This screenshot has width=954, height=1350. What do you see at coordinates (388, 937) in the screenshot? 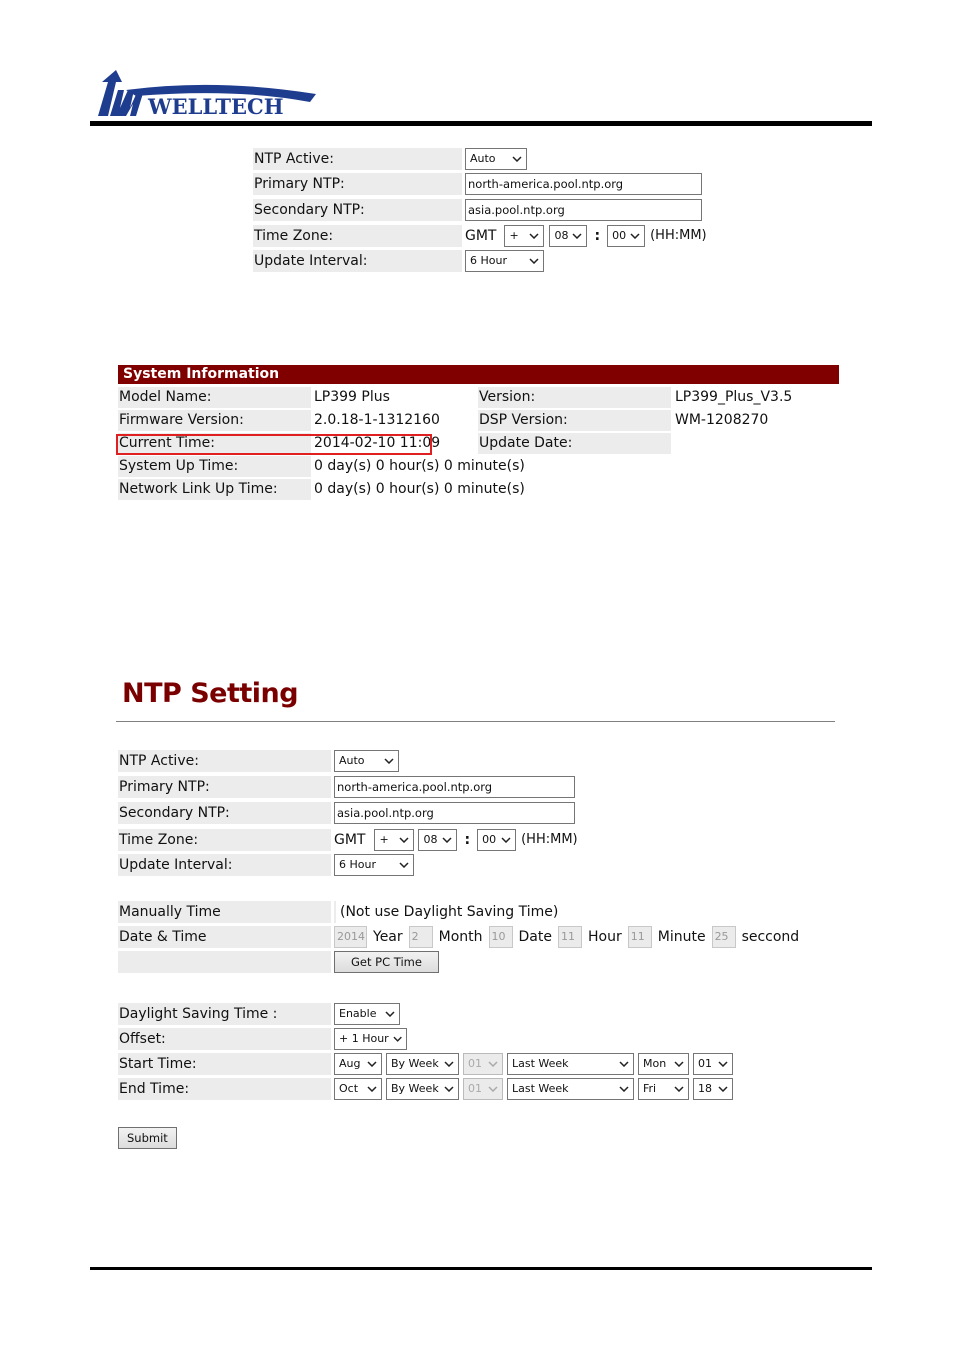
I see `year-unit: Year` at bounding box center [388, 937].